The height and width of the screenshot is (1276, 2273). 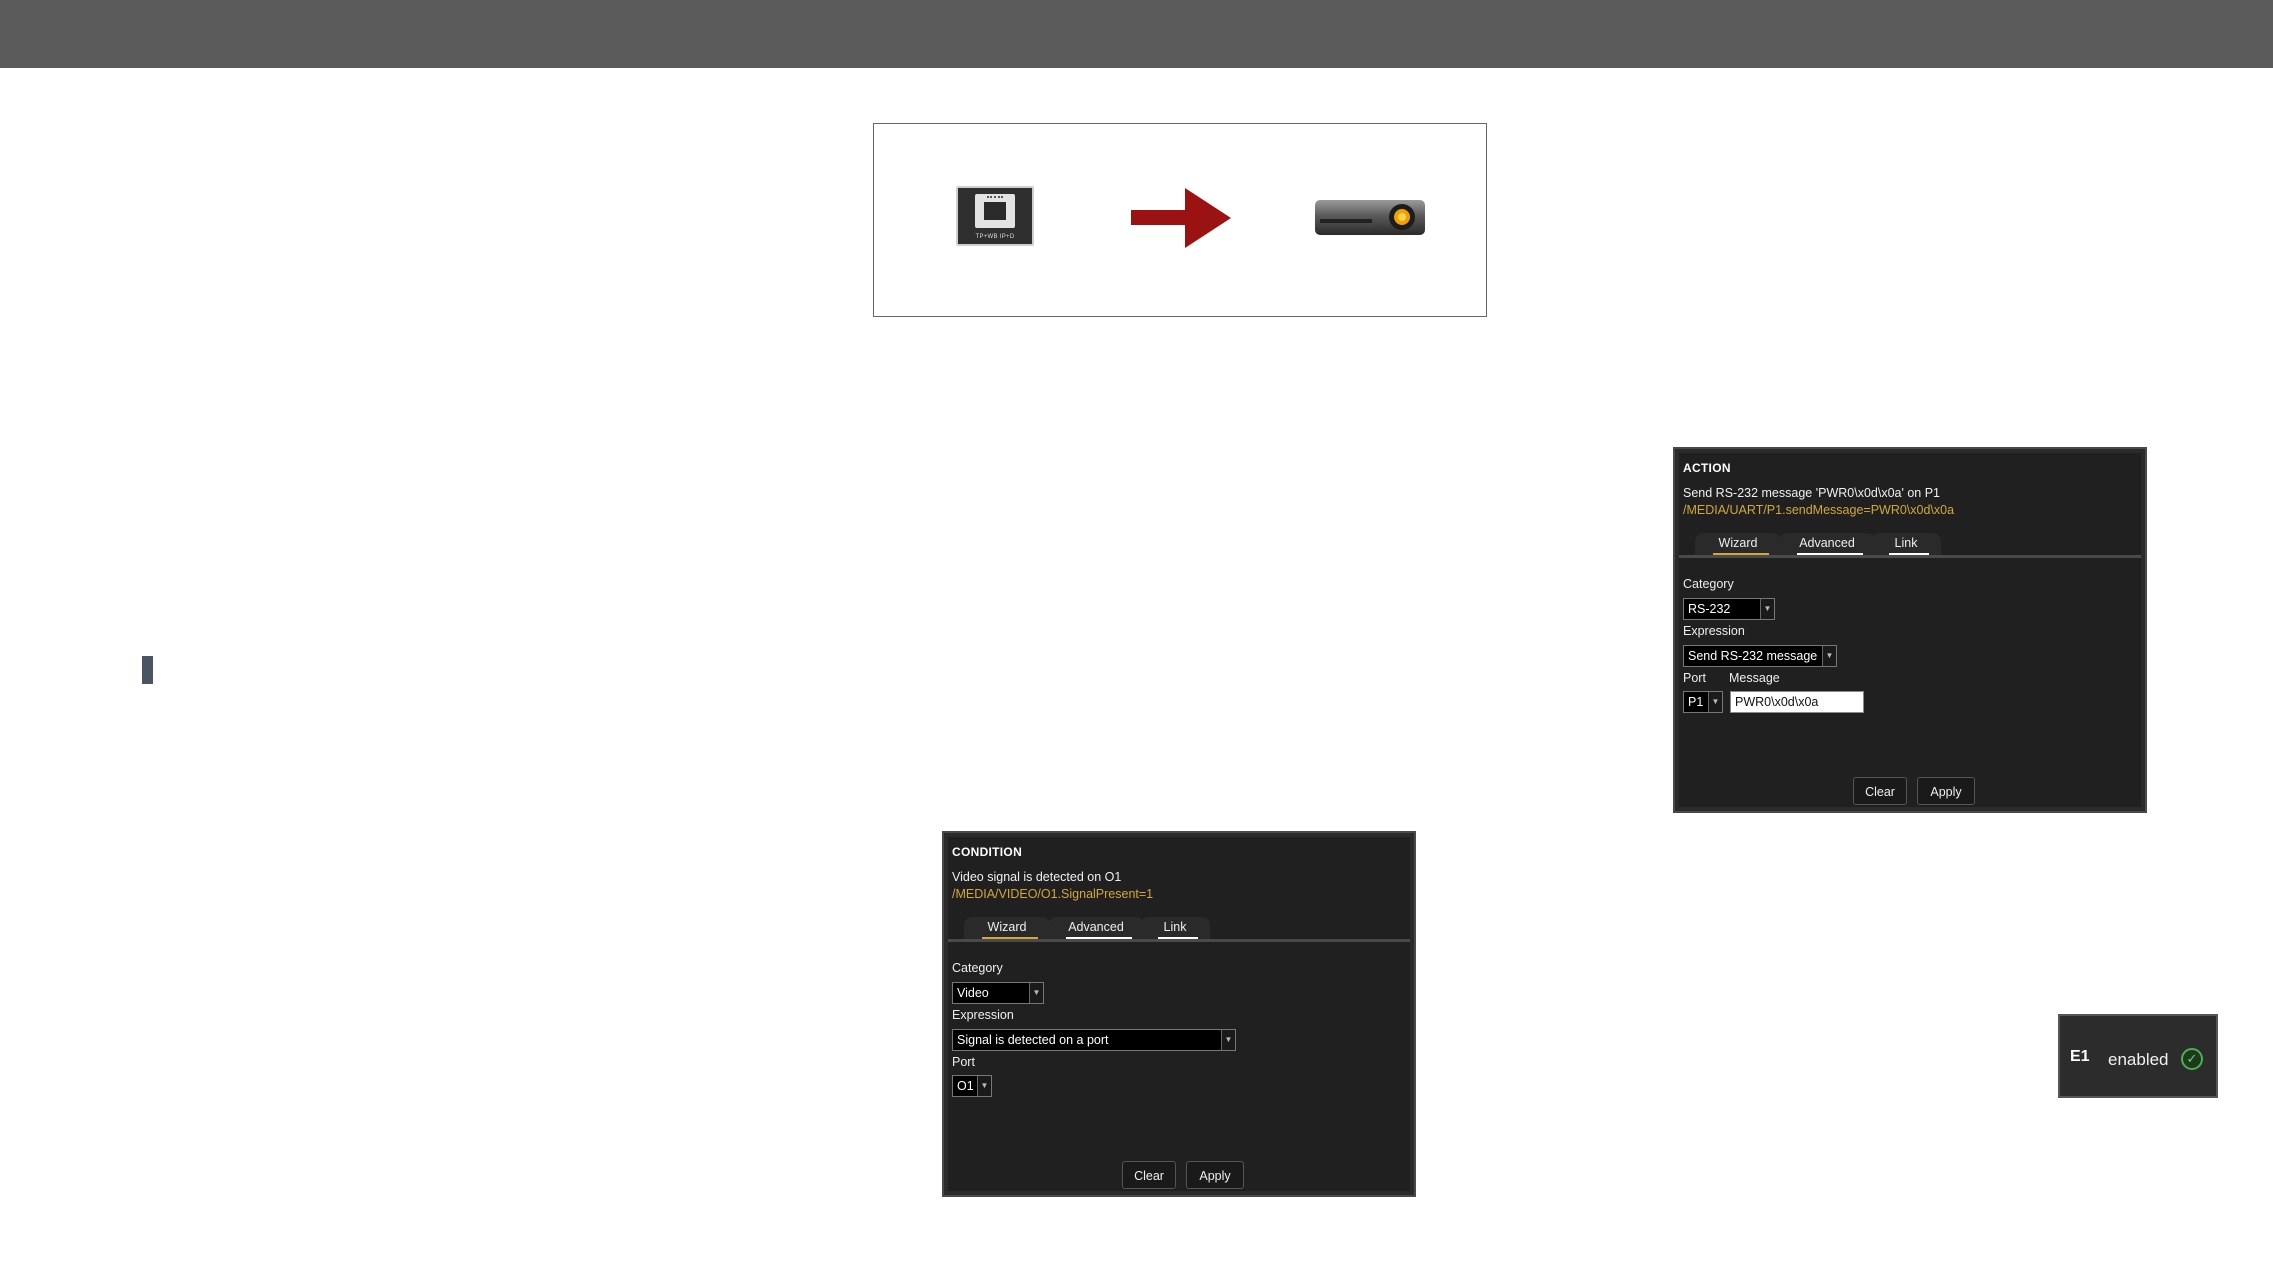 I want to click on section-marker, so click(x=147, y=670).